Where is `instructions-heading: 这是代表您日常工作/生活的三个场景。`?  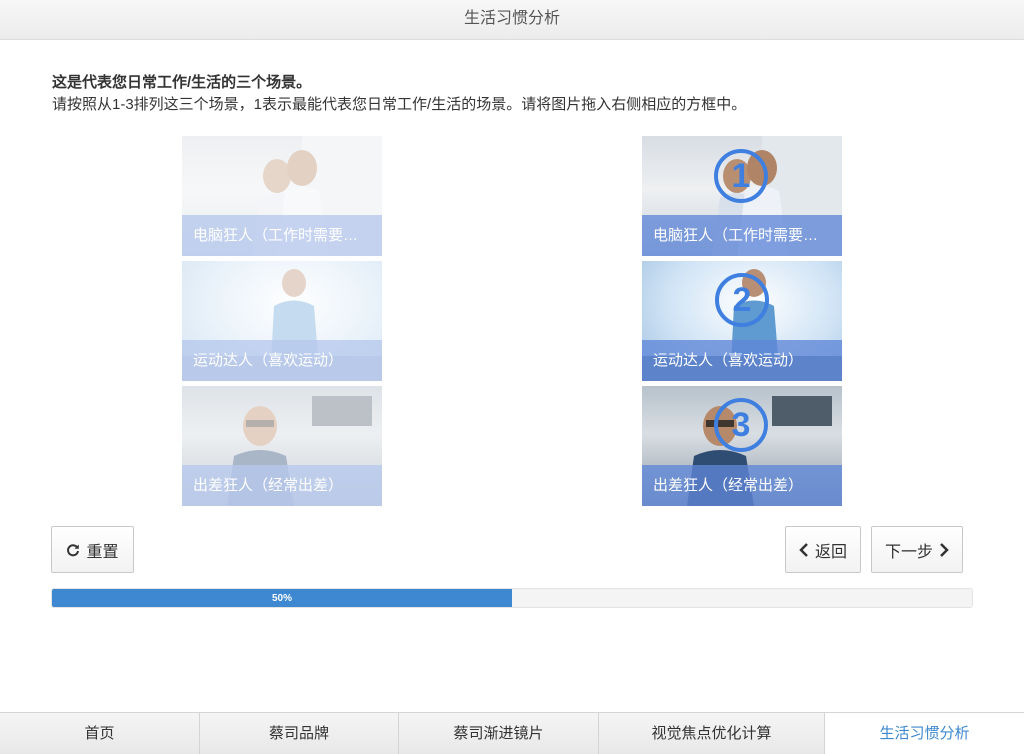
instructions-heading: 这是代表您日常工作/生活的三个场景。 is located at coordinates (182, 82).